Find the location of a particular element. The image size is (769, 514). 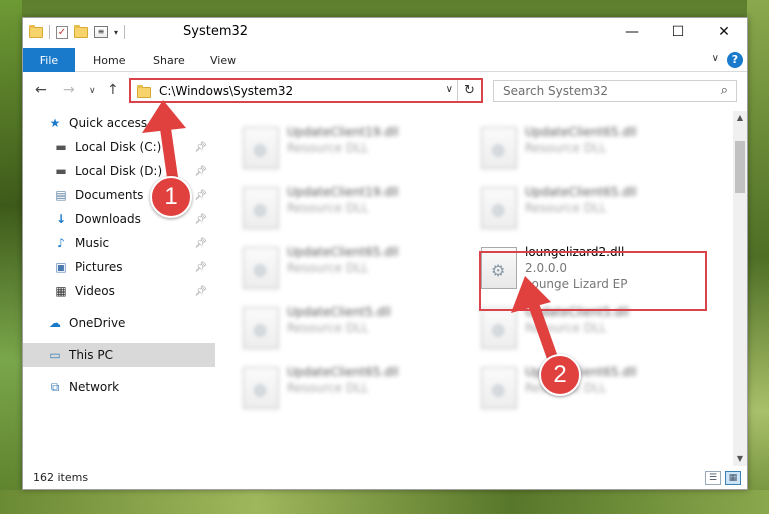

nav-item-label: OneDrive is located at coordinates (97, 323).